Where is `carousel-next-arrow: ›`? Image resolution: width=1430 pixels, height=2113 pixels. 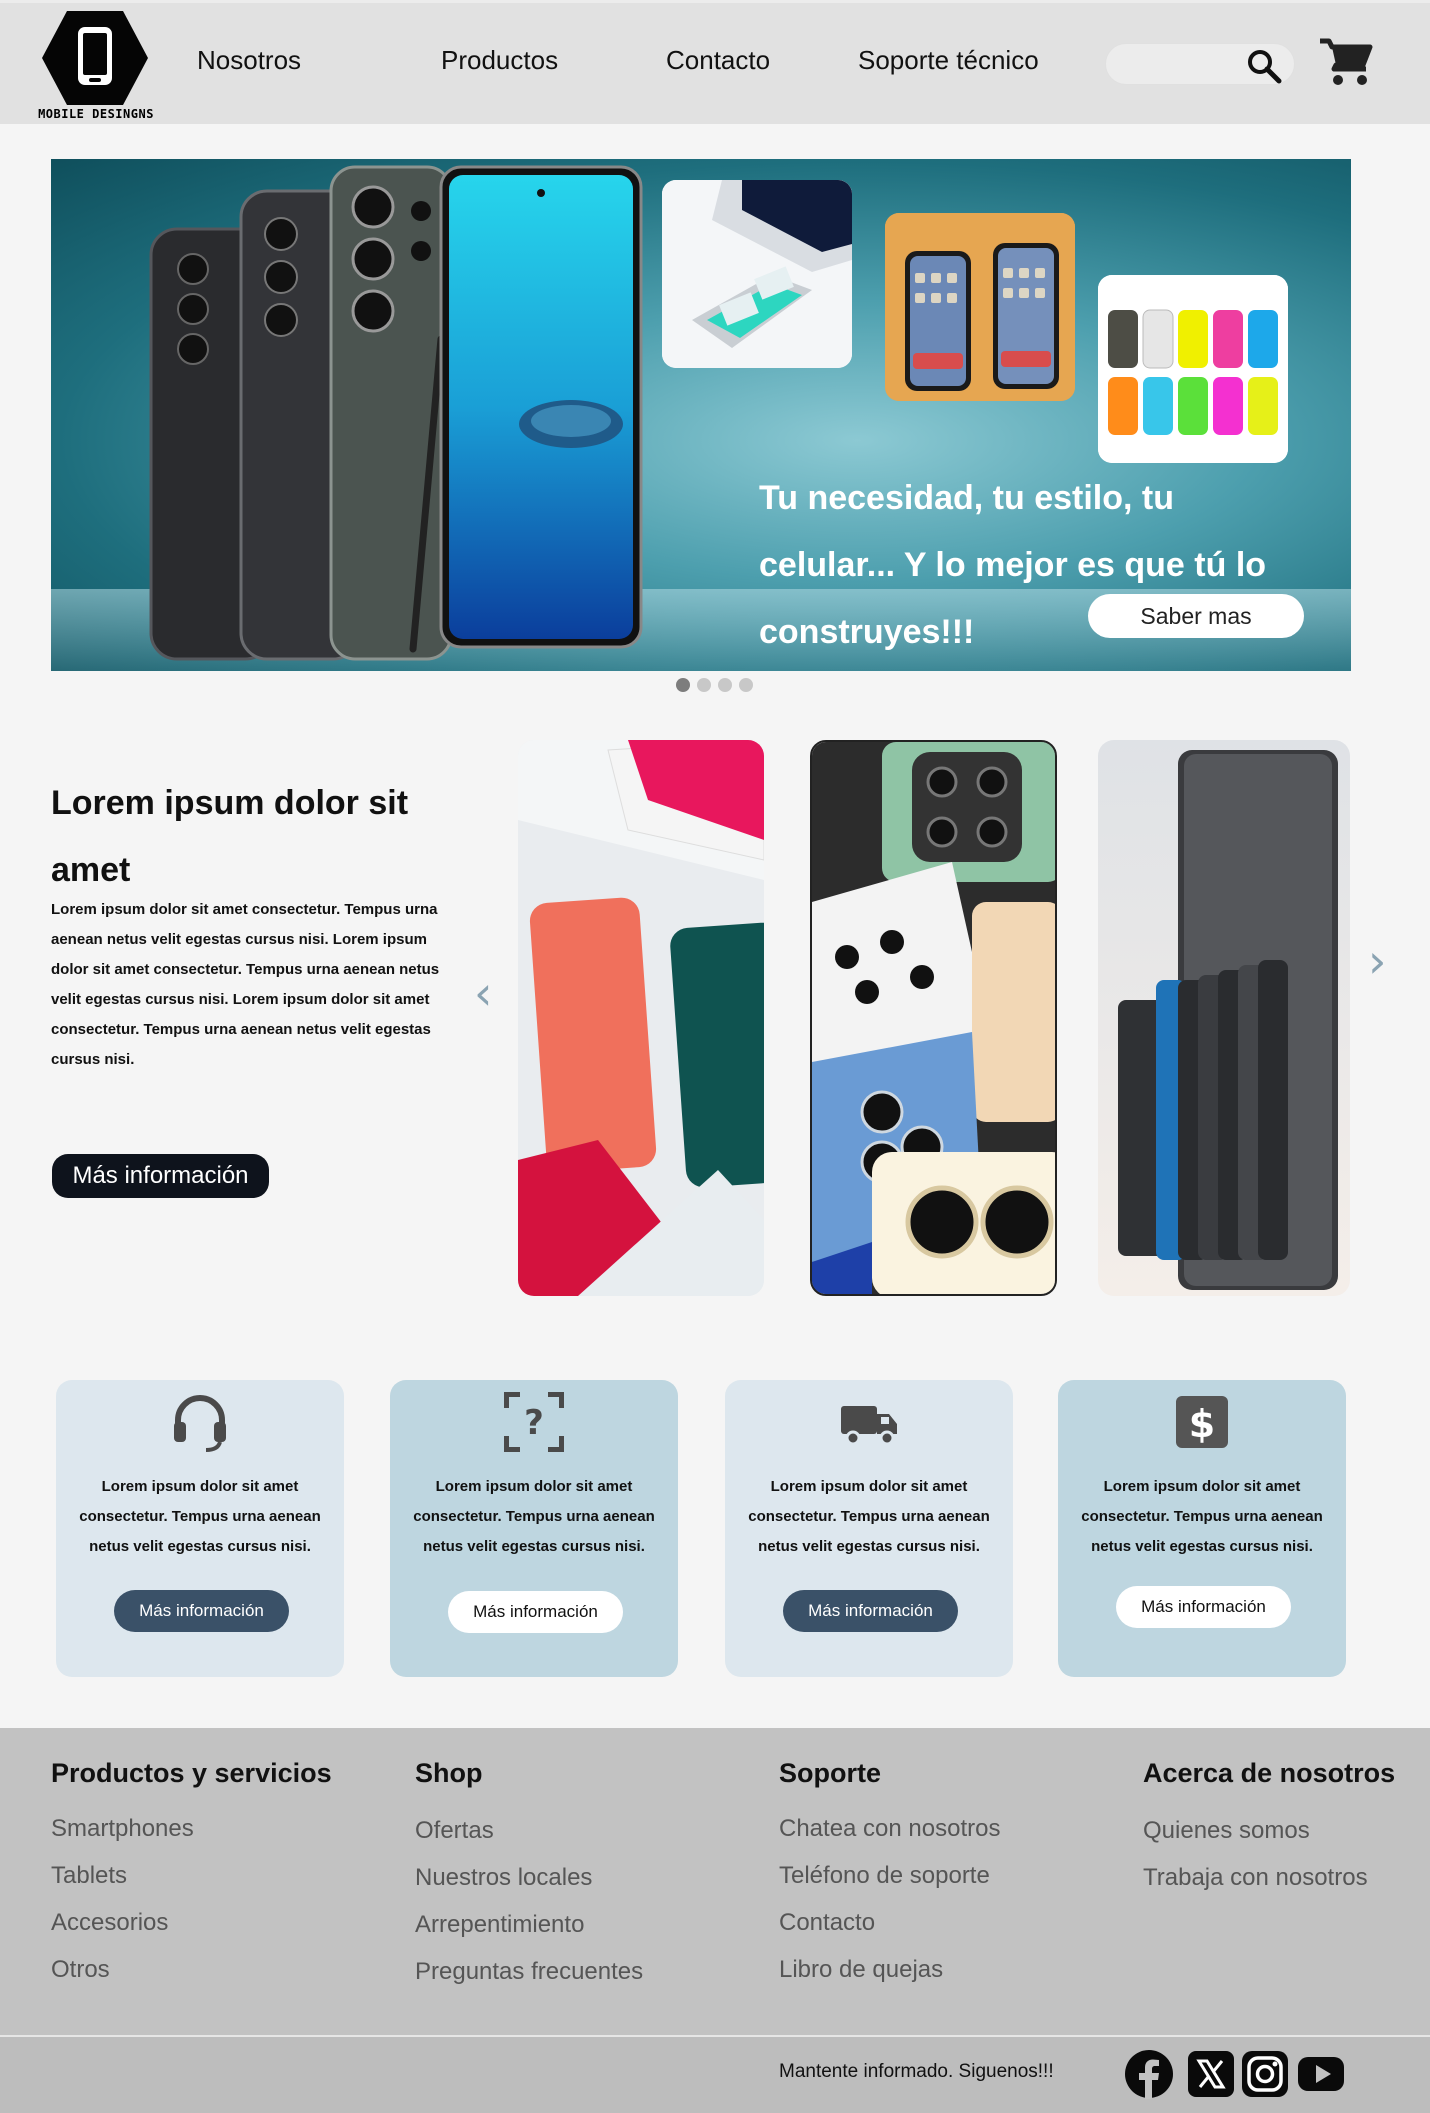 carousel-next-arrow: › is located at coordinates (1377, 961).